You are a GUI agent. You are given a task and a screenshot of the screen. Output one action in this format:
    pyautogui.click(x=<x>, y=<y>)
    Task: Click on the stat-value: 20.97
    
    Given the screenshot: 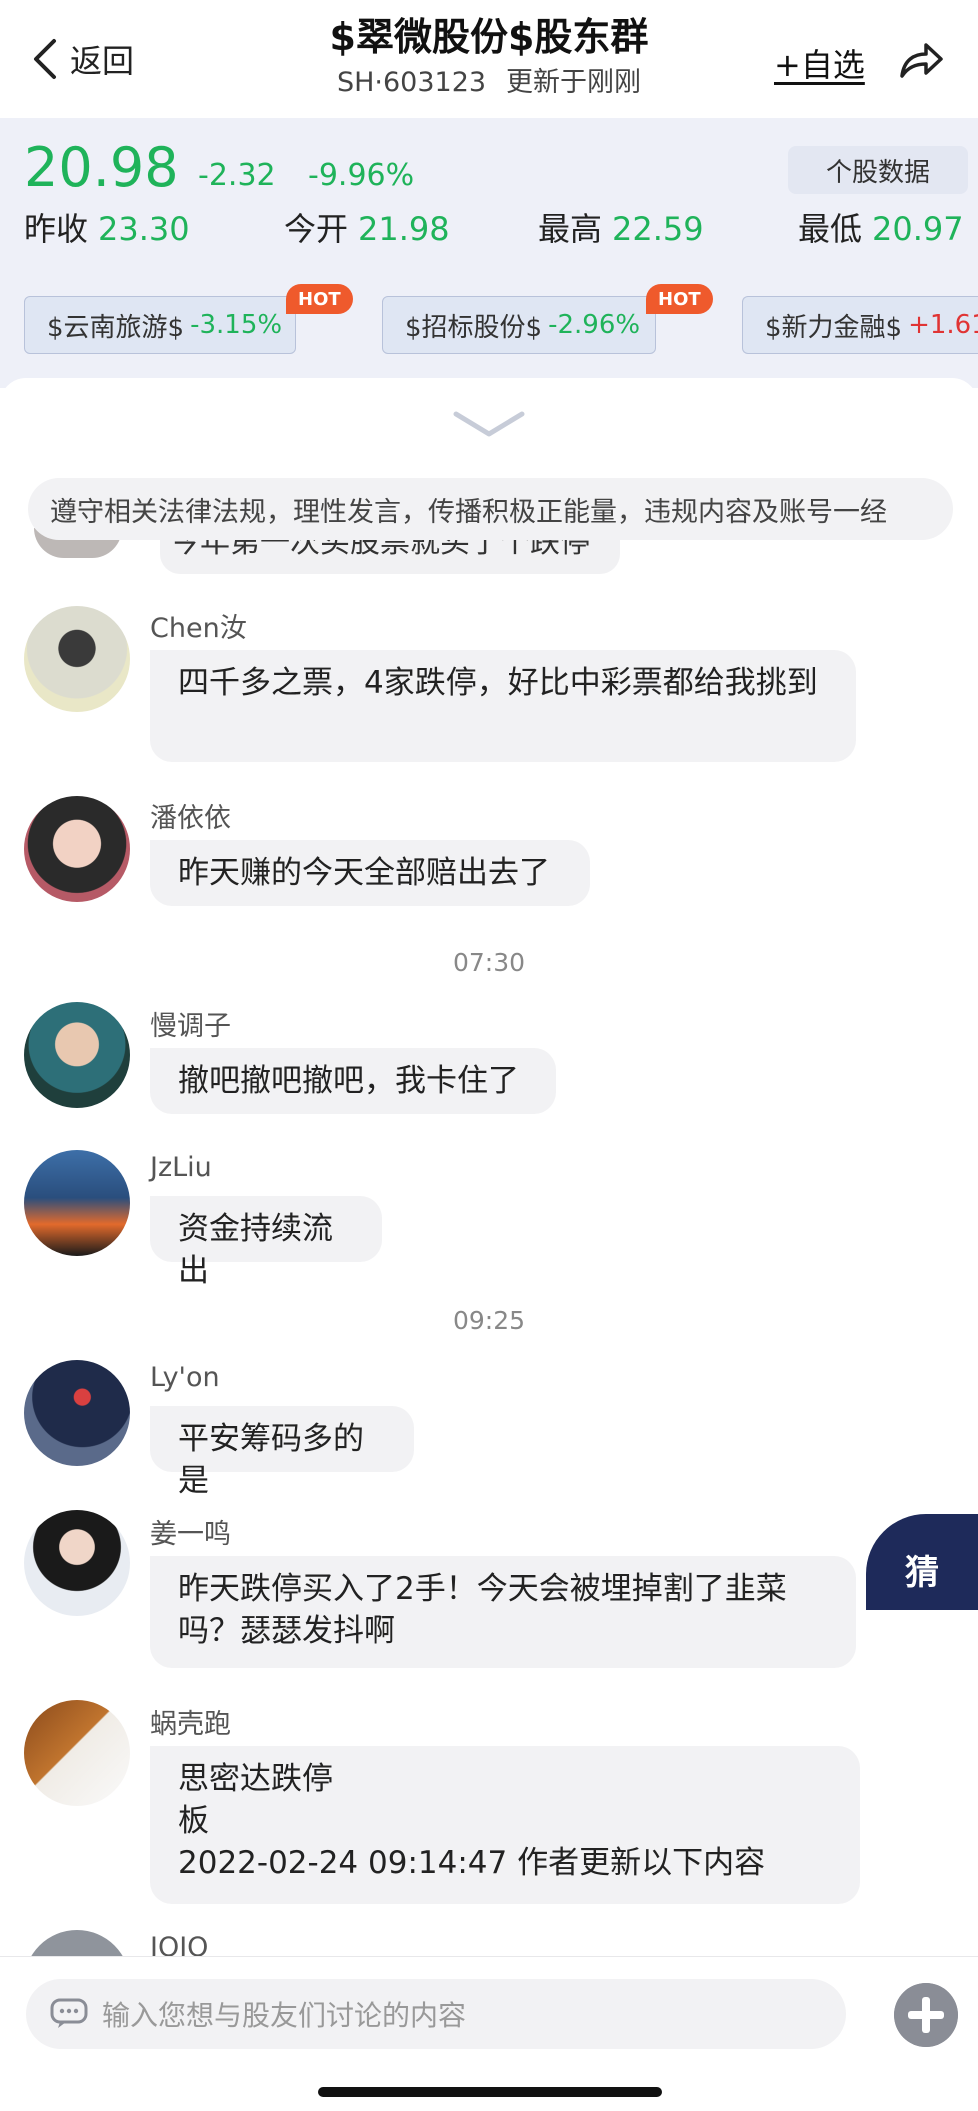 What is the action you would take?
    pyautogui.click(x=918, y=229)
    